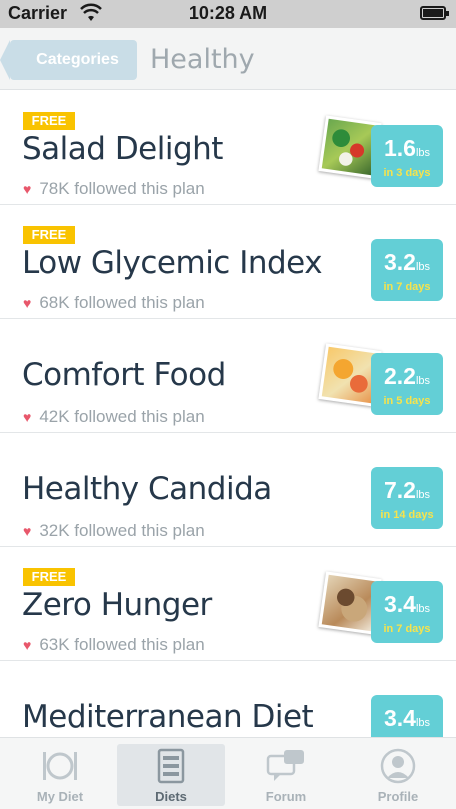 Image resolution: width=456 pixels, height=809 pixels. I want to click on weight-loss-badge: 7.2lbs in 14 days, so click(407, 498).